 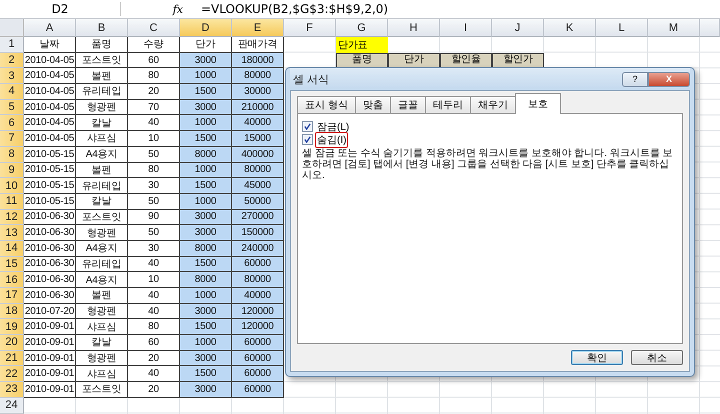 What do you see at coordinates (674, 28) in the screenshot?
I see `column-header: M` at bounding box center [674, 28].